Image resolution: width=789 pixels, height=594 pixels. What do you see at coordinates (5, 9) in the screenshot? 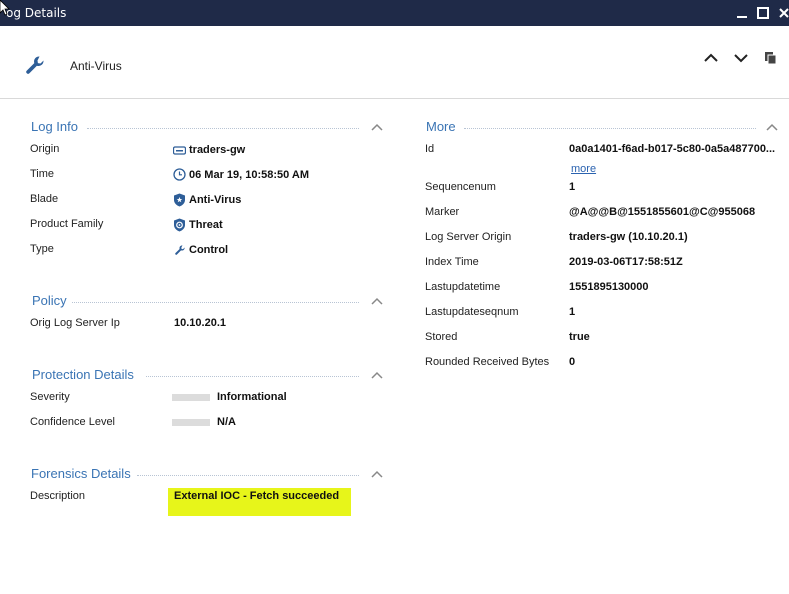
I see `mouse-cursor-icon` at bounding box center [5, 9].